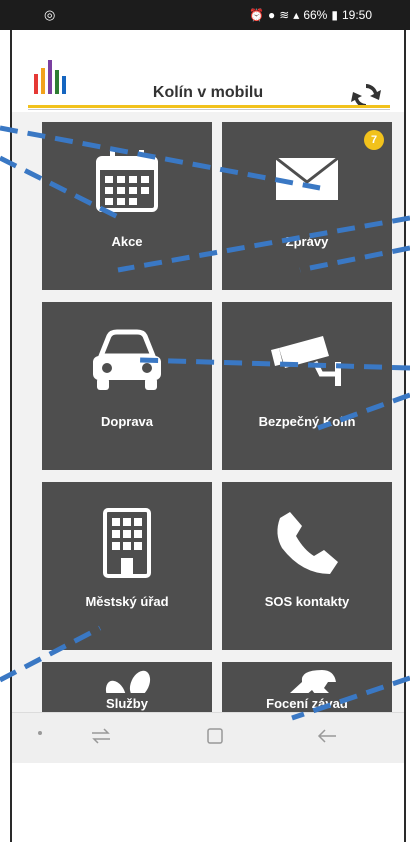 The height and width of the screenshot is (842, 410). Describe the element at coordinates (127, 359) in the screenshot. I see `car-icon` at that location.